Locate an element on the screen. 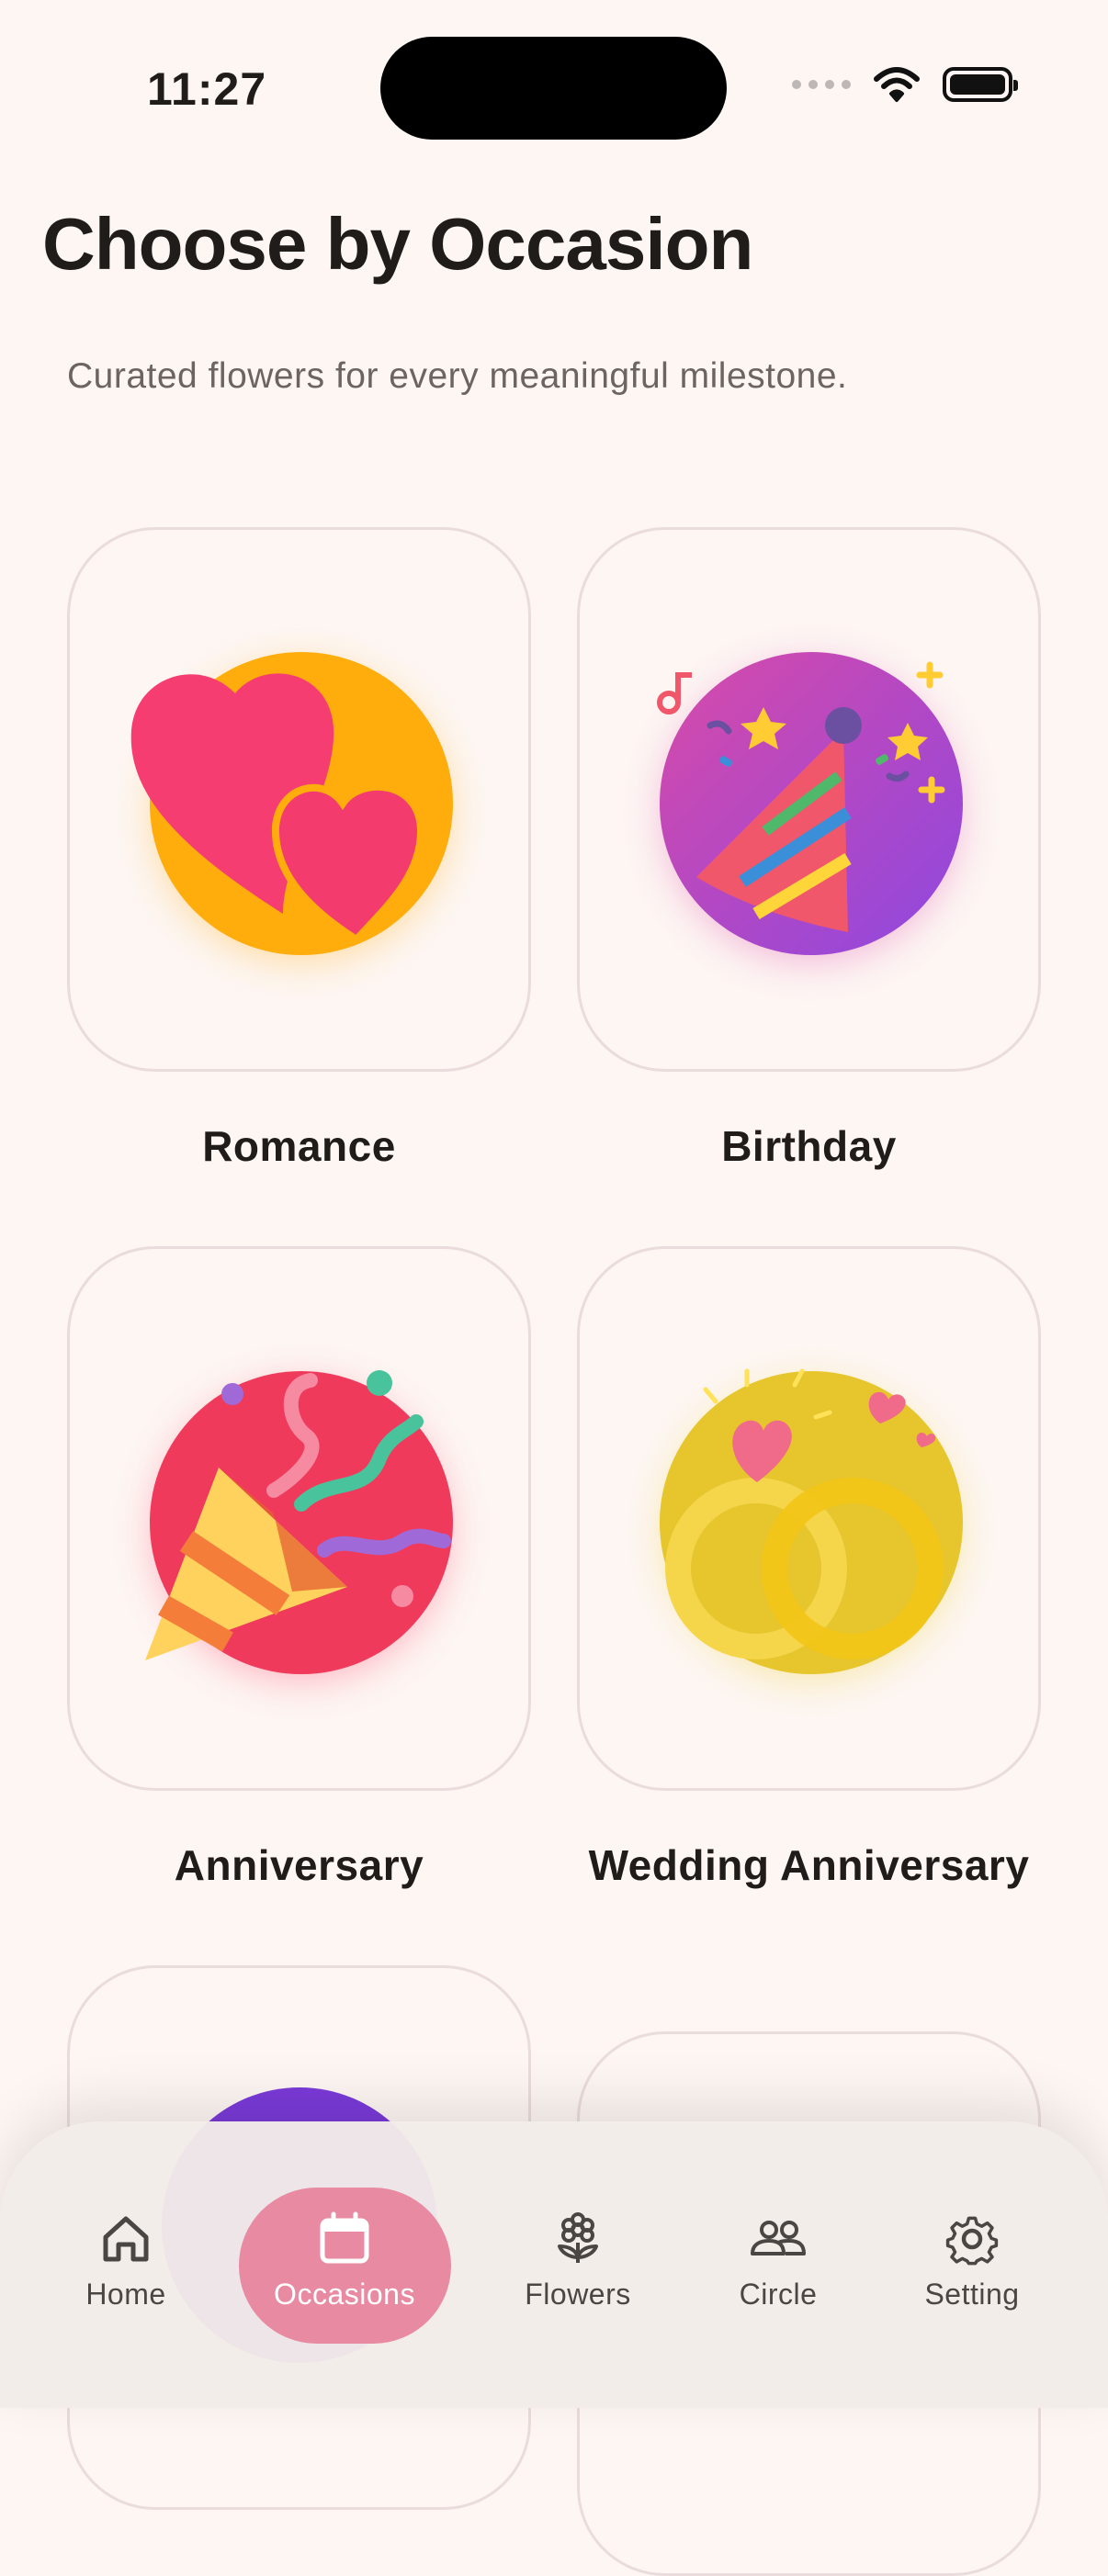 The width and height of the screenshot is (1108, 2576). nav-item-occasions: Occasions is located at coordinates (344, 2261).